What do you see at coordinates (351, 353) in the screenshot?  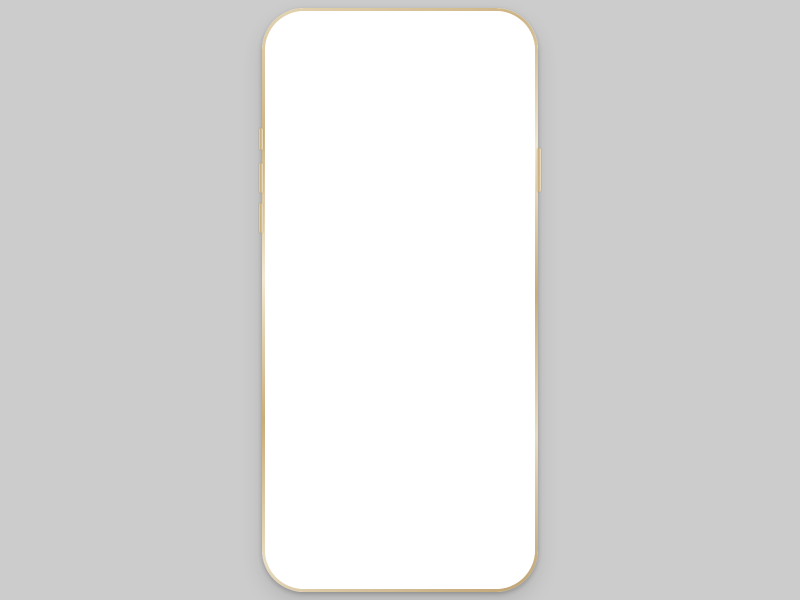 I see `language-name-label: German` at bounding box center [351, 353].